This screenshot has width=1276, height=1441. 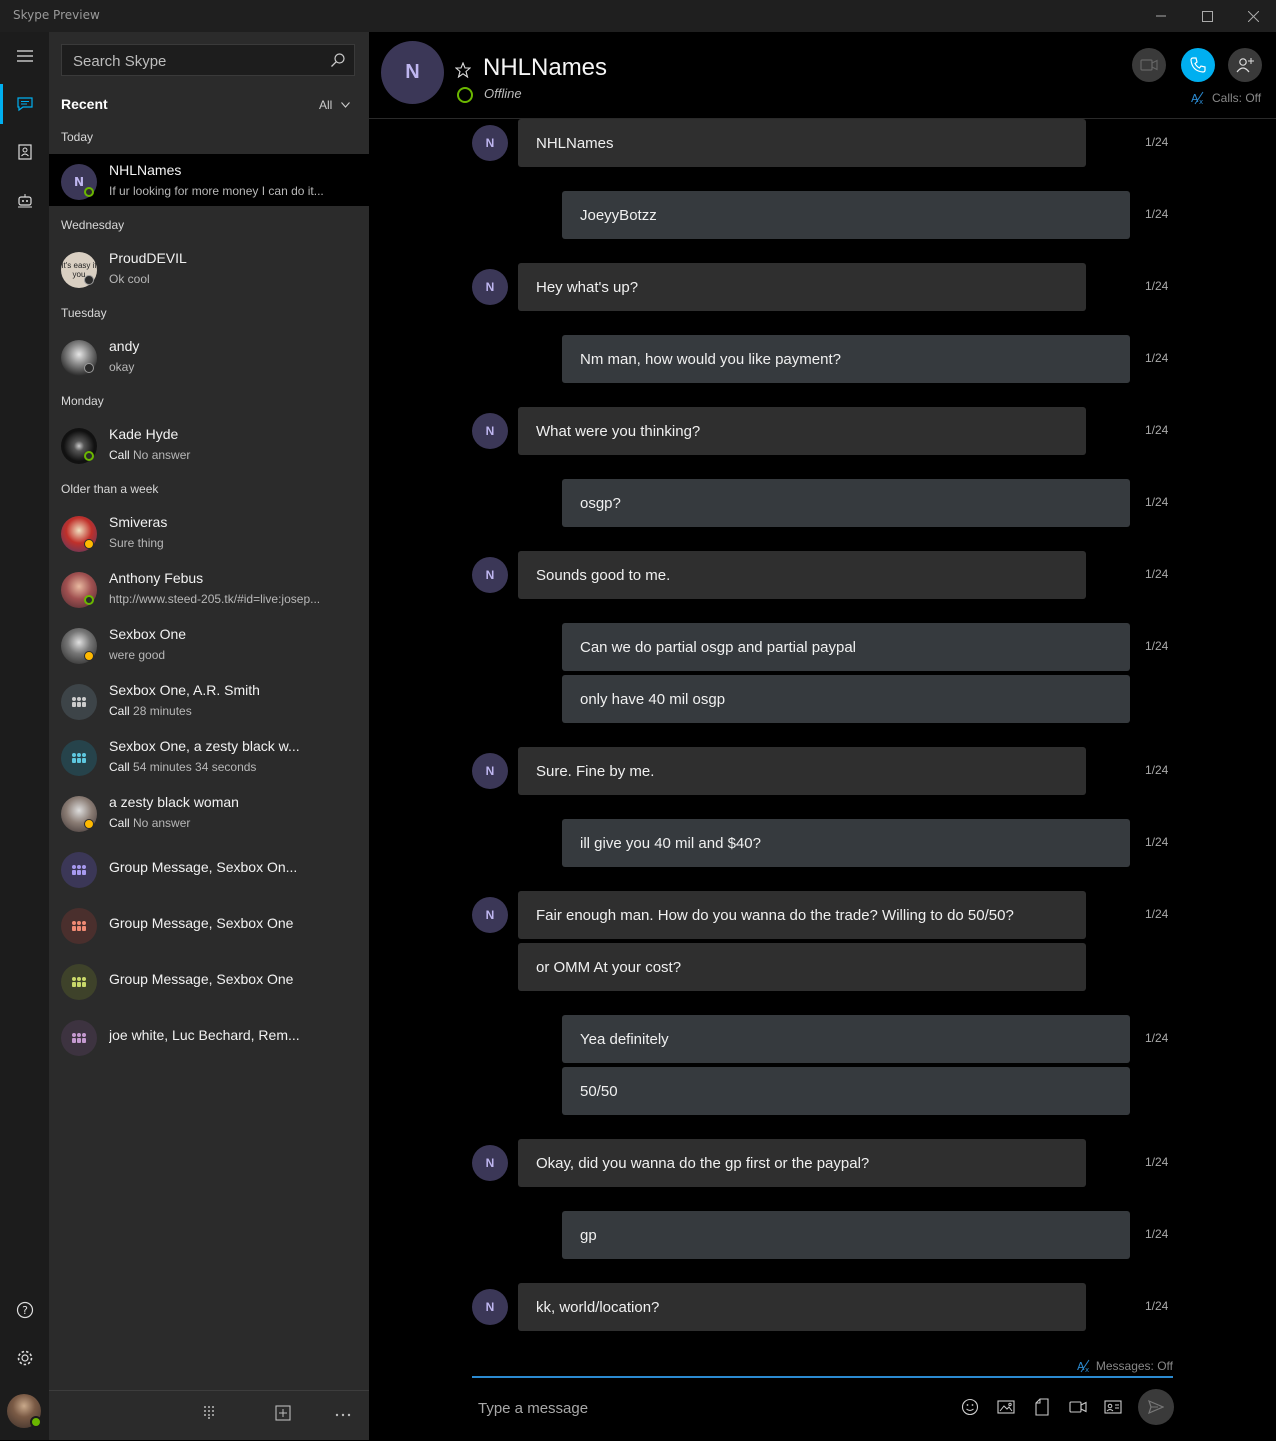 I want to click on send-button, so click(x=1156, y=1407).